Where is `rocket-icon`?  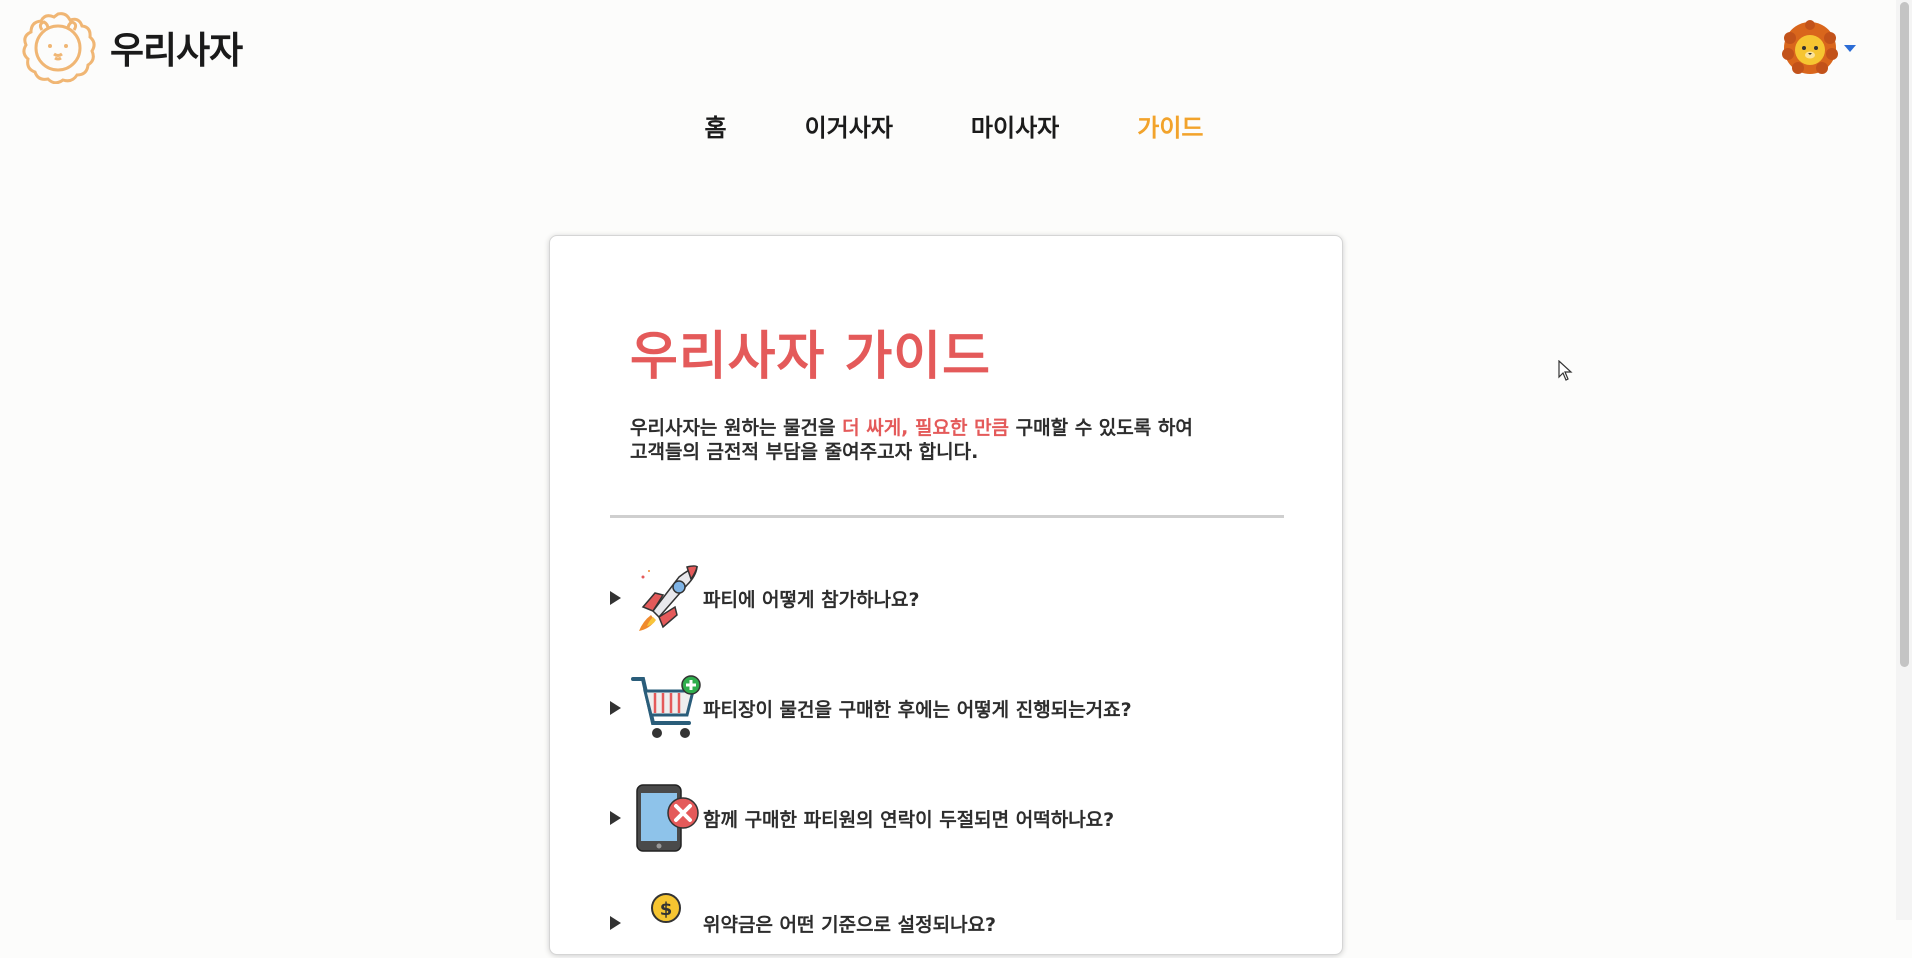 rocket-icon is located at coordinates (668, 598).